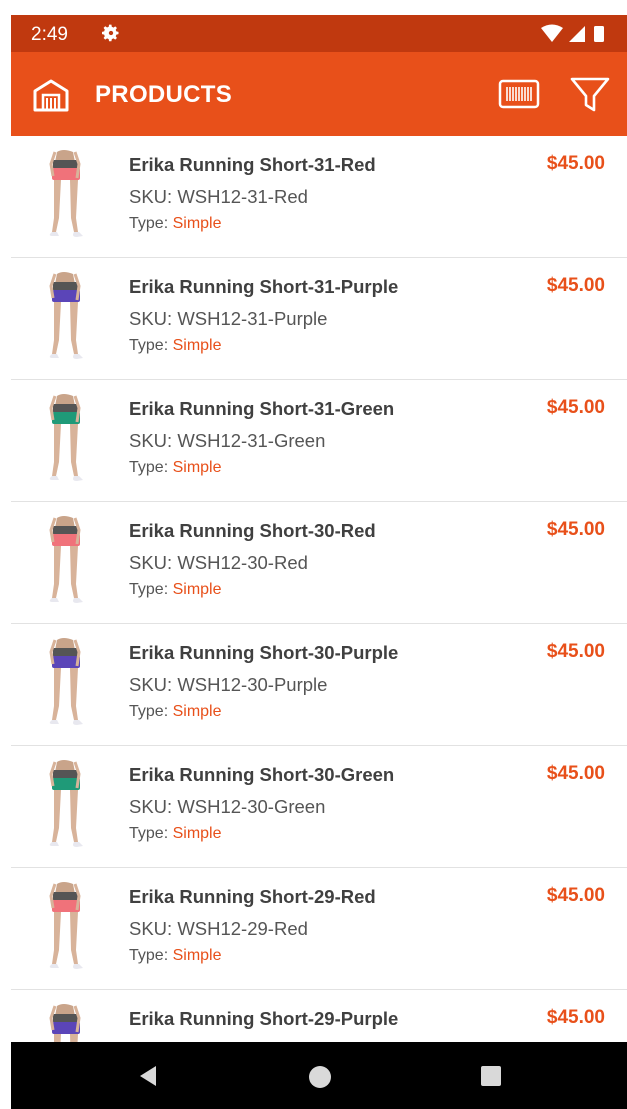 This screenshot has height=1109, width=627. I want to click on product-sku: SKU: WSH12-30-Purple, so click(228, 684).